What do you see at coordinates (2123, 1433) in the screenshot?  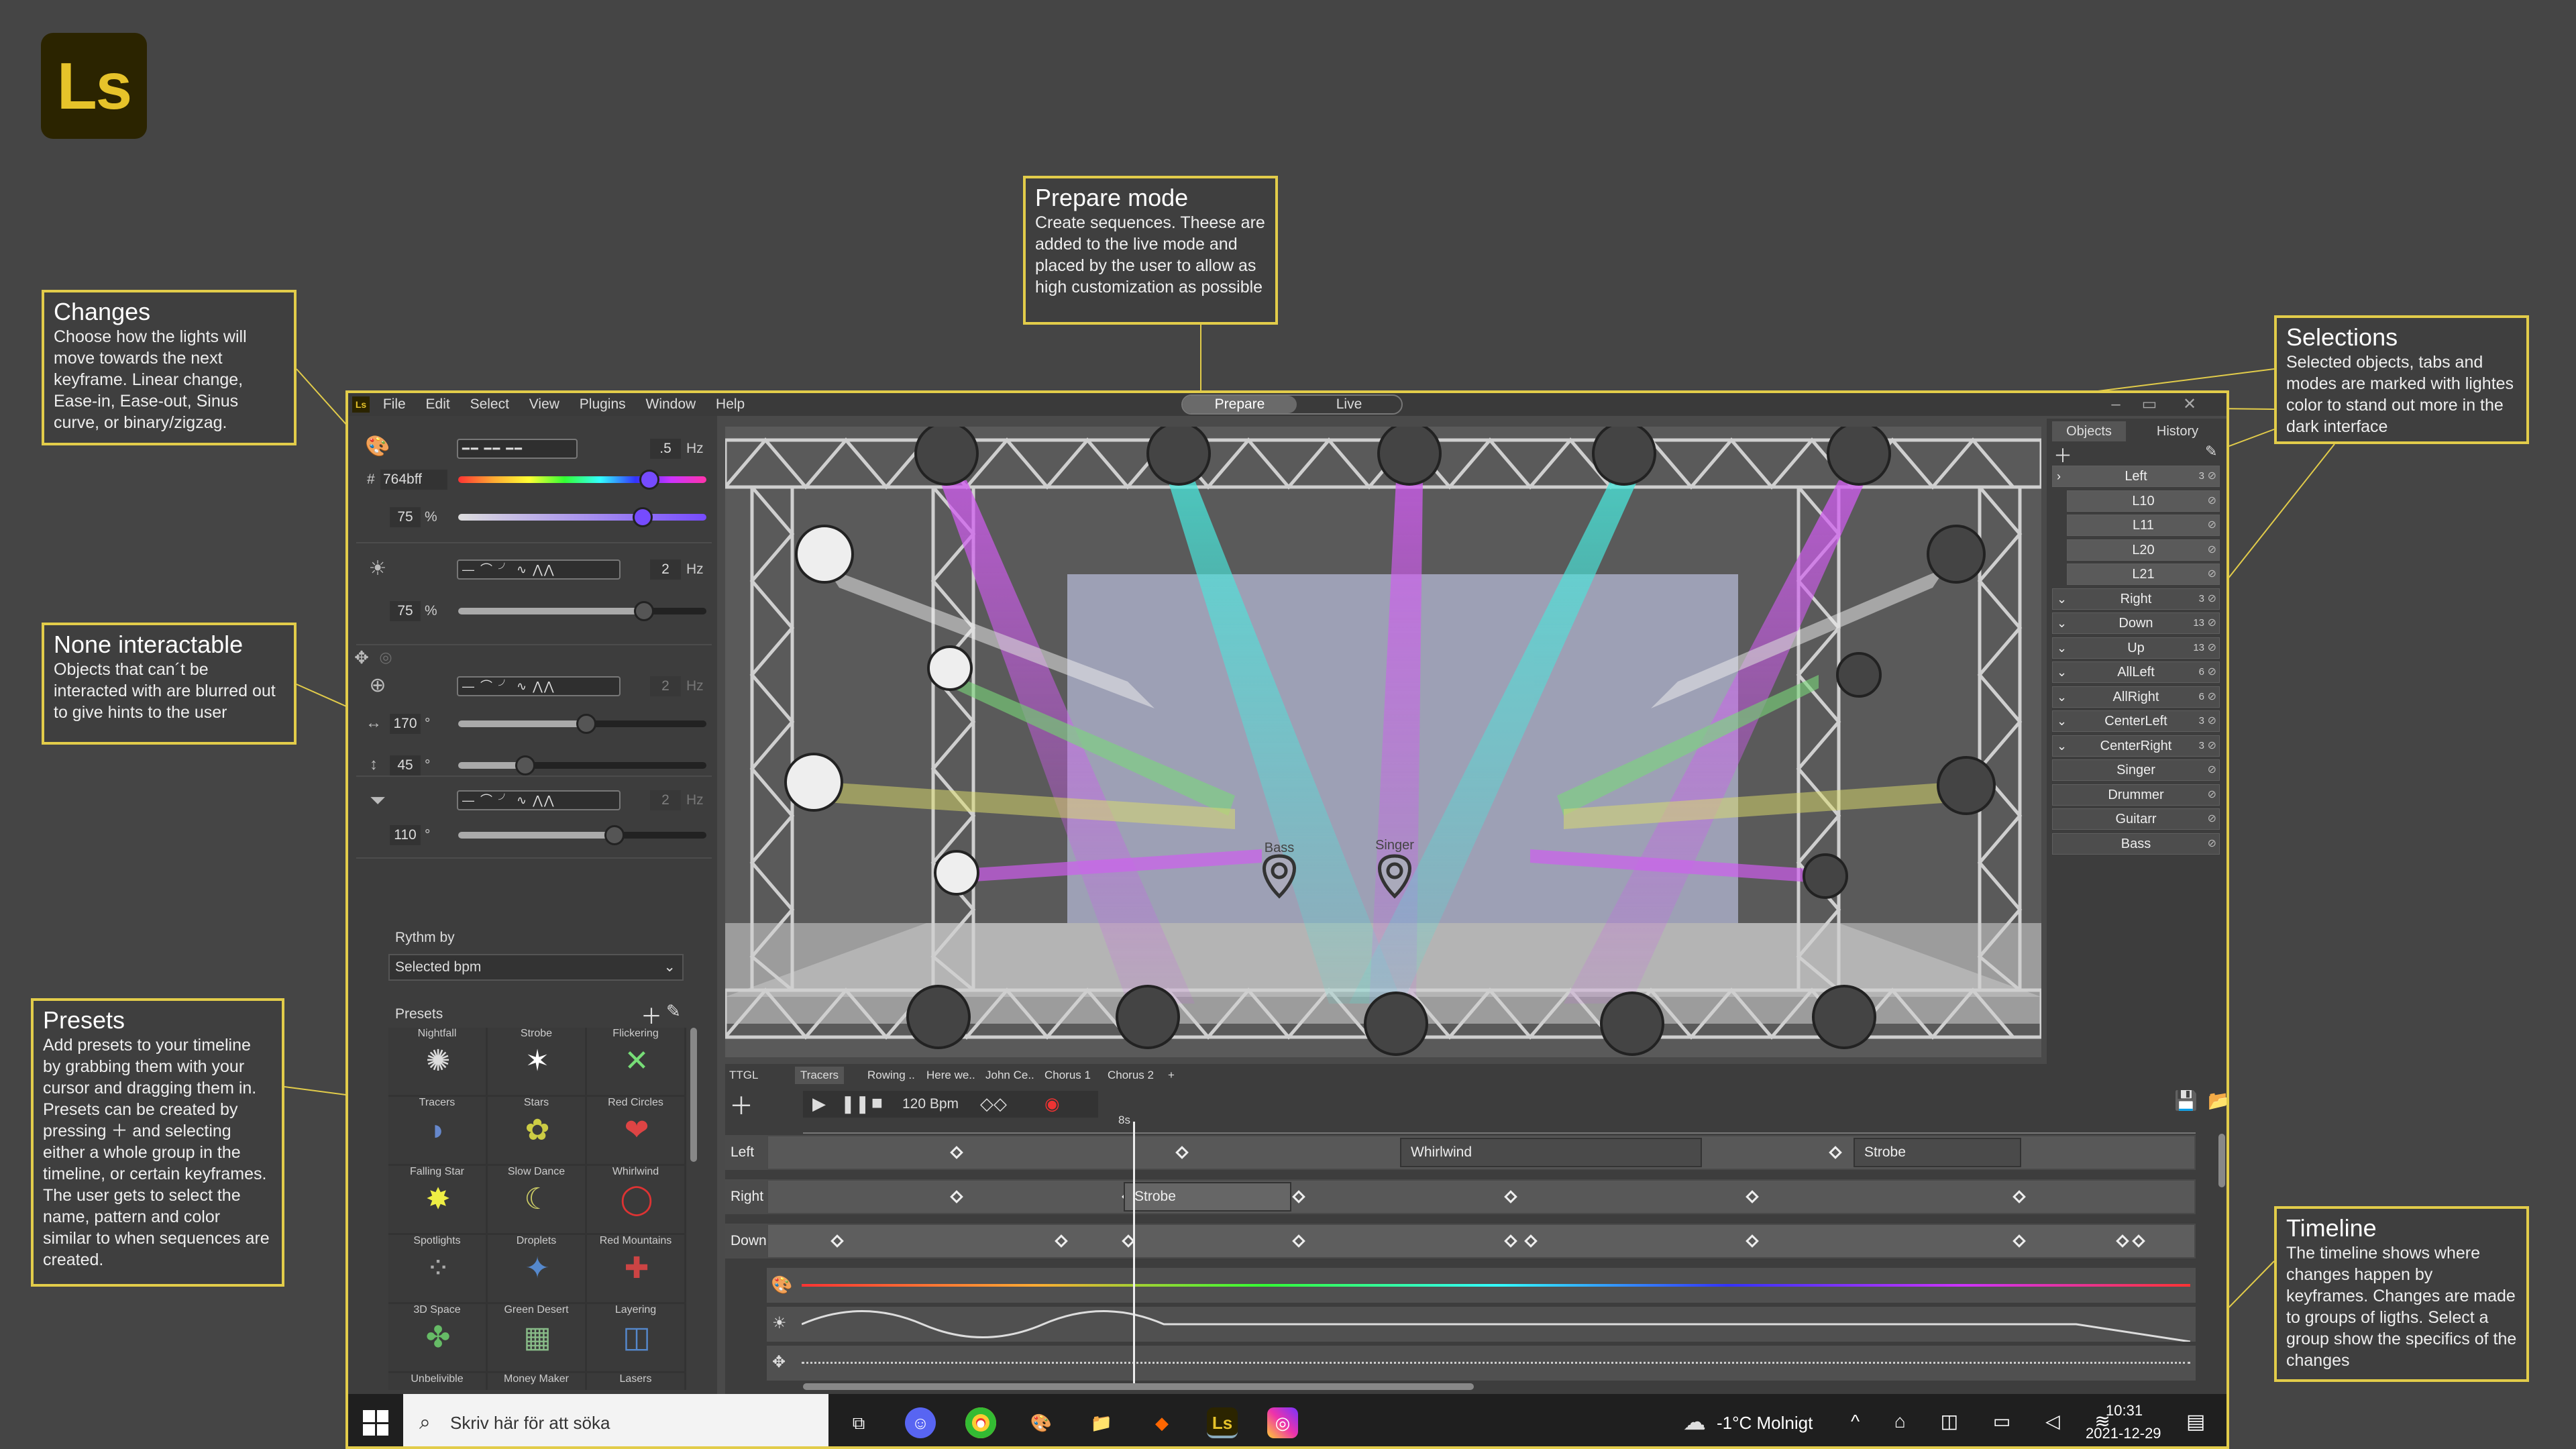 I see `clock-date: 2021-12-29` at bounding box center [2123, 1433].